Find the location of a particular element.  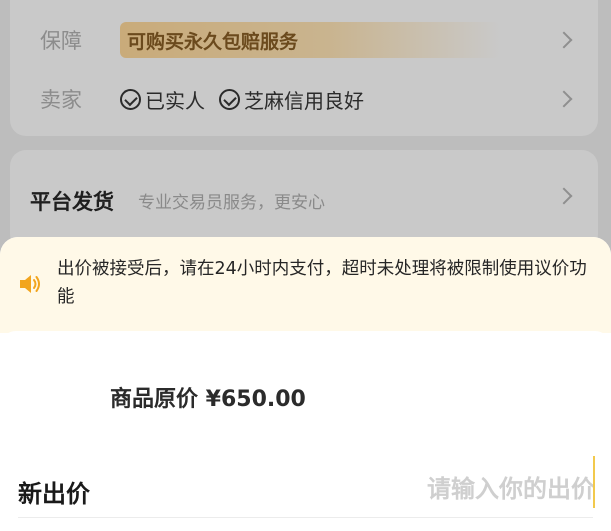

seller-tag: 芝麻信用良好 is located at coordinates (291, 99).